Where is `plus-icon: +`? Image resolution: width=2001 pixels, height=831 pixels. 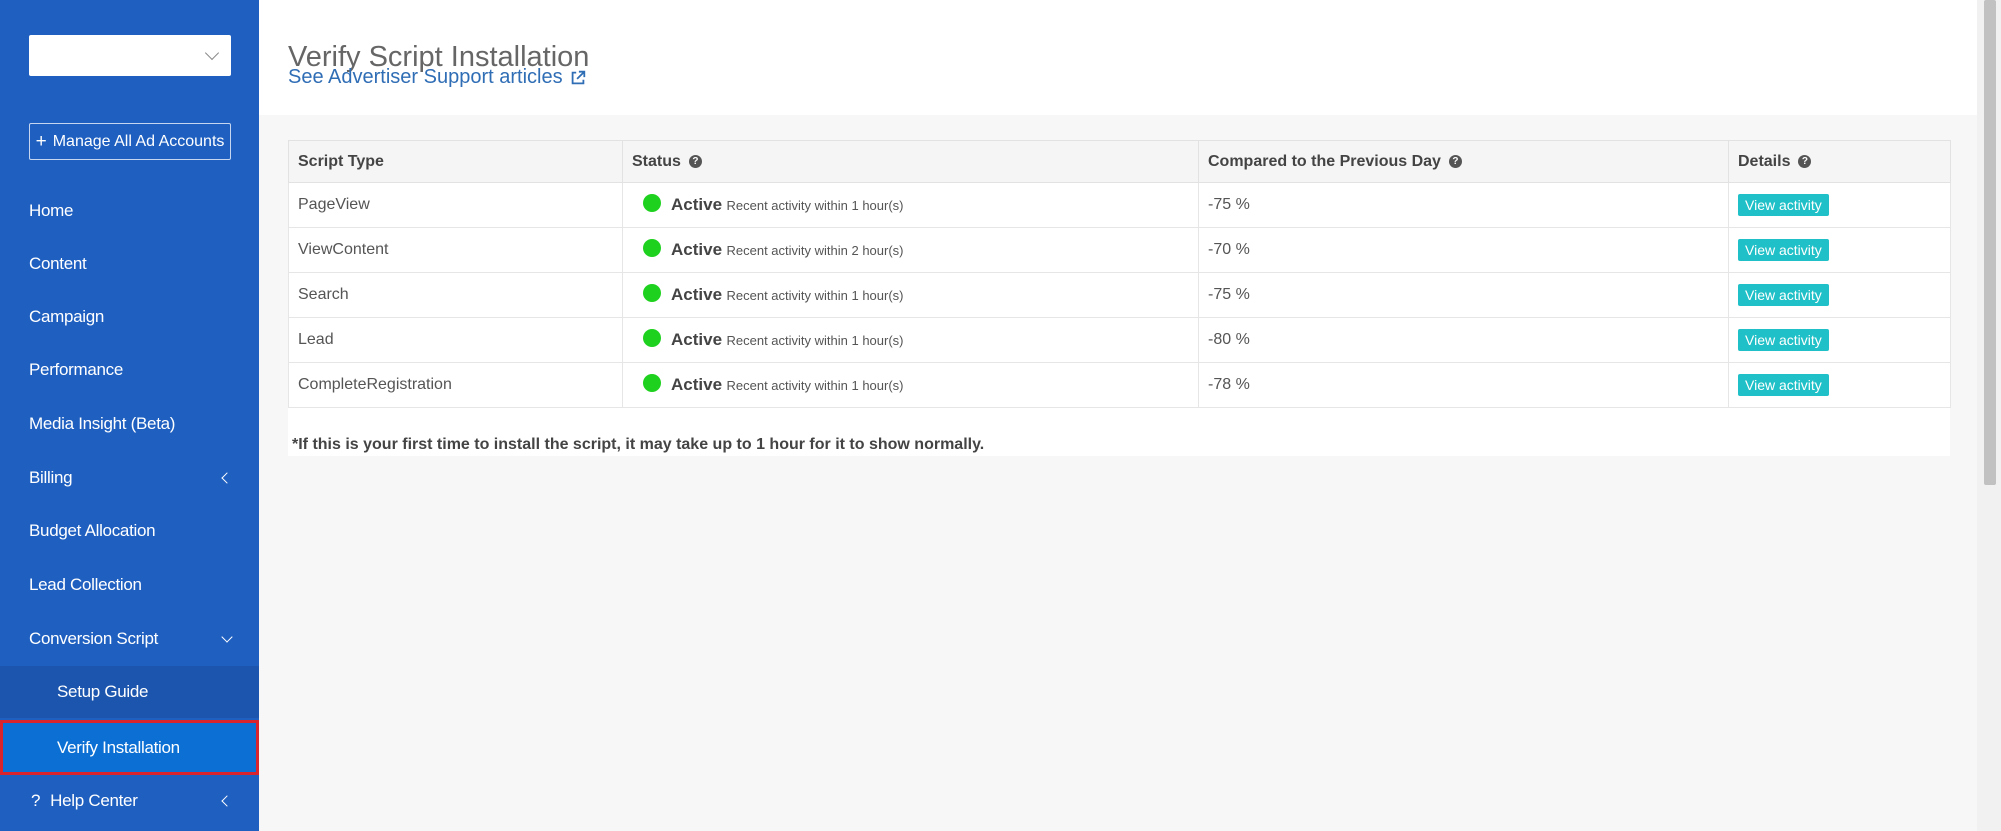 plus-icon: + is located at coordinates (41, 141).